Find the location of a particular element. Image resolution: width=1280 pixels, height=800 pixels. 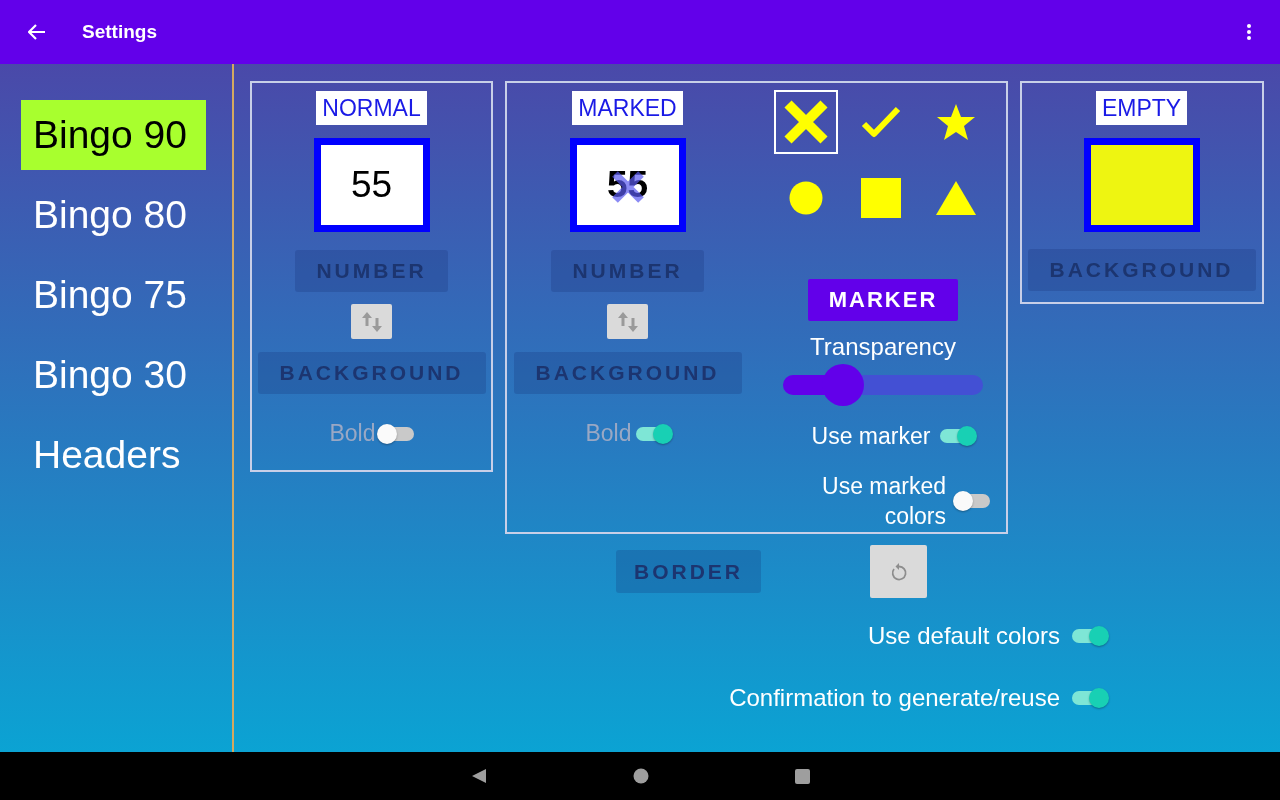

back-arrow-icon is located at coordinates (37, 32).